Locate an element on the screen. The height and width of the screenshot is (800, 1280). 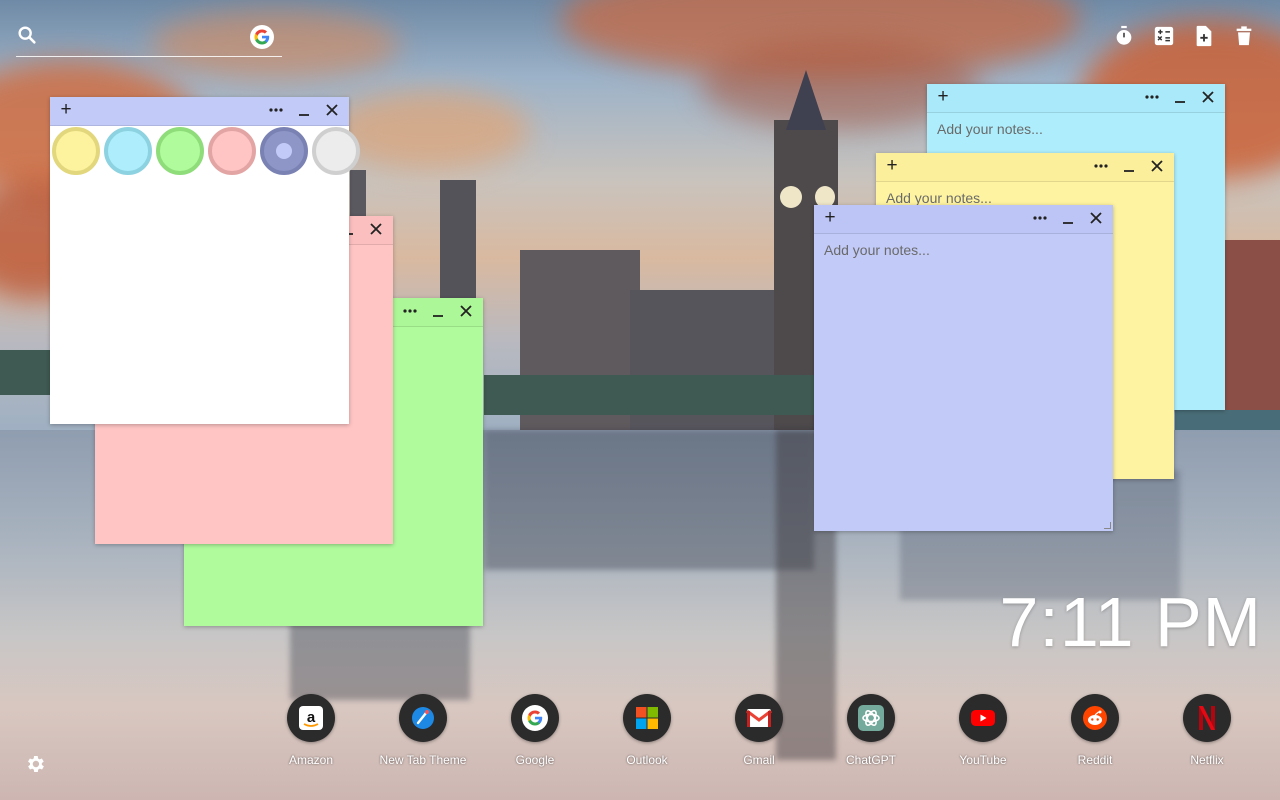
search-input is located at coordinates (148, 37).